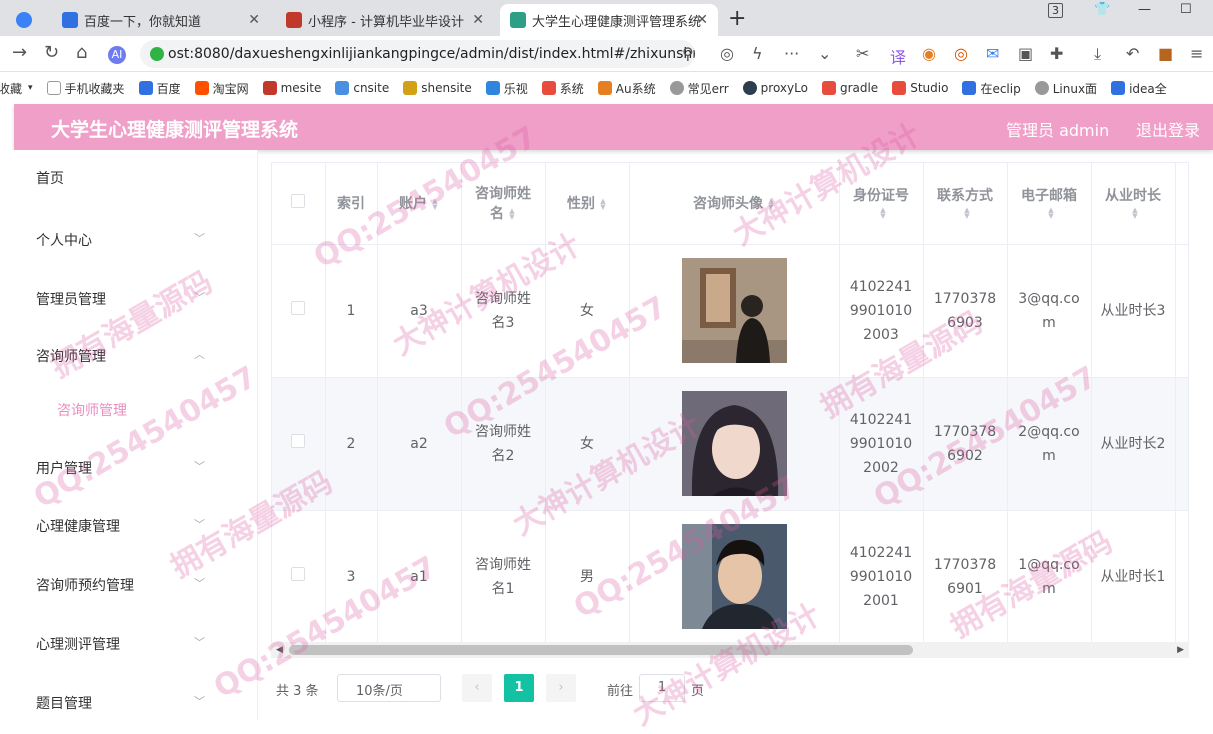 This screenshot has height=734, width=1213. Describe the element at coordinates (662, 688) in the screenshot. I see `goto-page-input: 1` at that location.